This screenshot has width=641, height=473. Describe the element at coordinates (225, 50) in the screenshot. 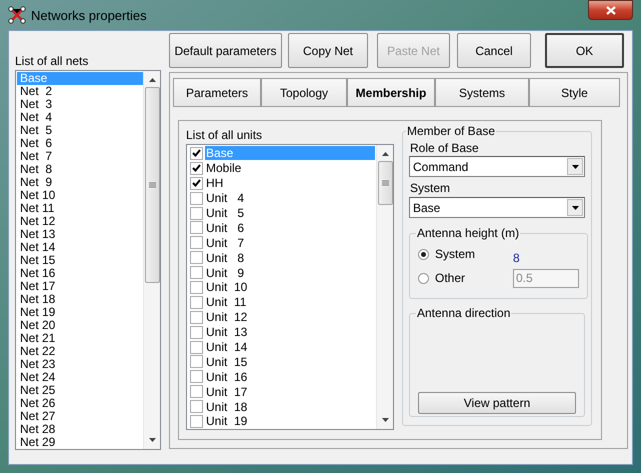

I see `dialog-button: Default parameters` at that location.